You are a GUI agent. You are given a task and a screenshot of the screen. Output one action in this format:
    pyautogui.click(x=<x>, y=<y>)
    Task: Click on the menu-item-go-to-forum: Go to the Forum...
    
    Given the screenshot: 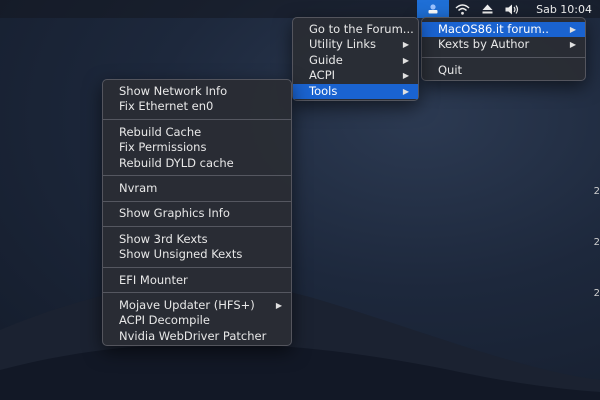 What is the action you would take?
    pyautogui.click(x=355, y=29)
    